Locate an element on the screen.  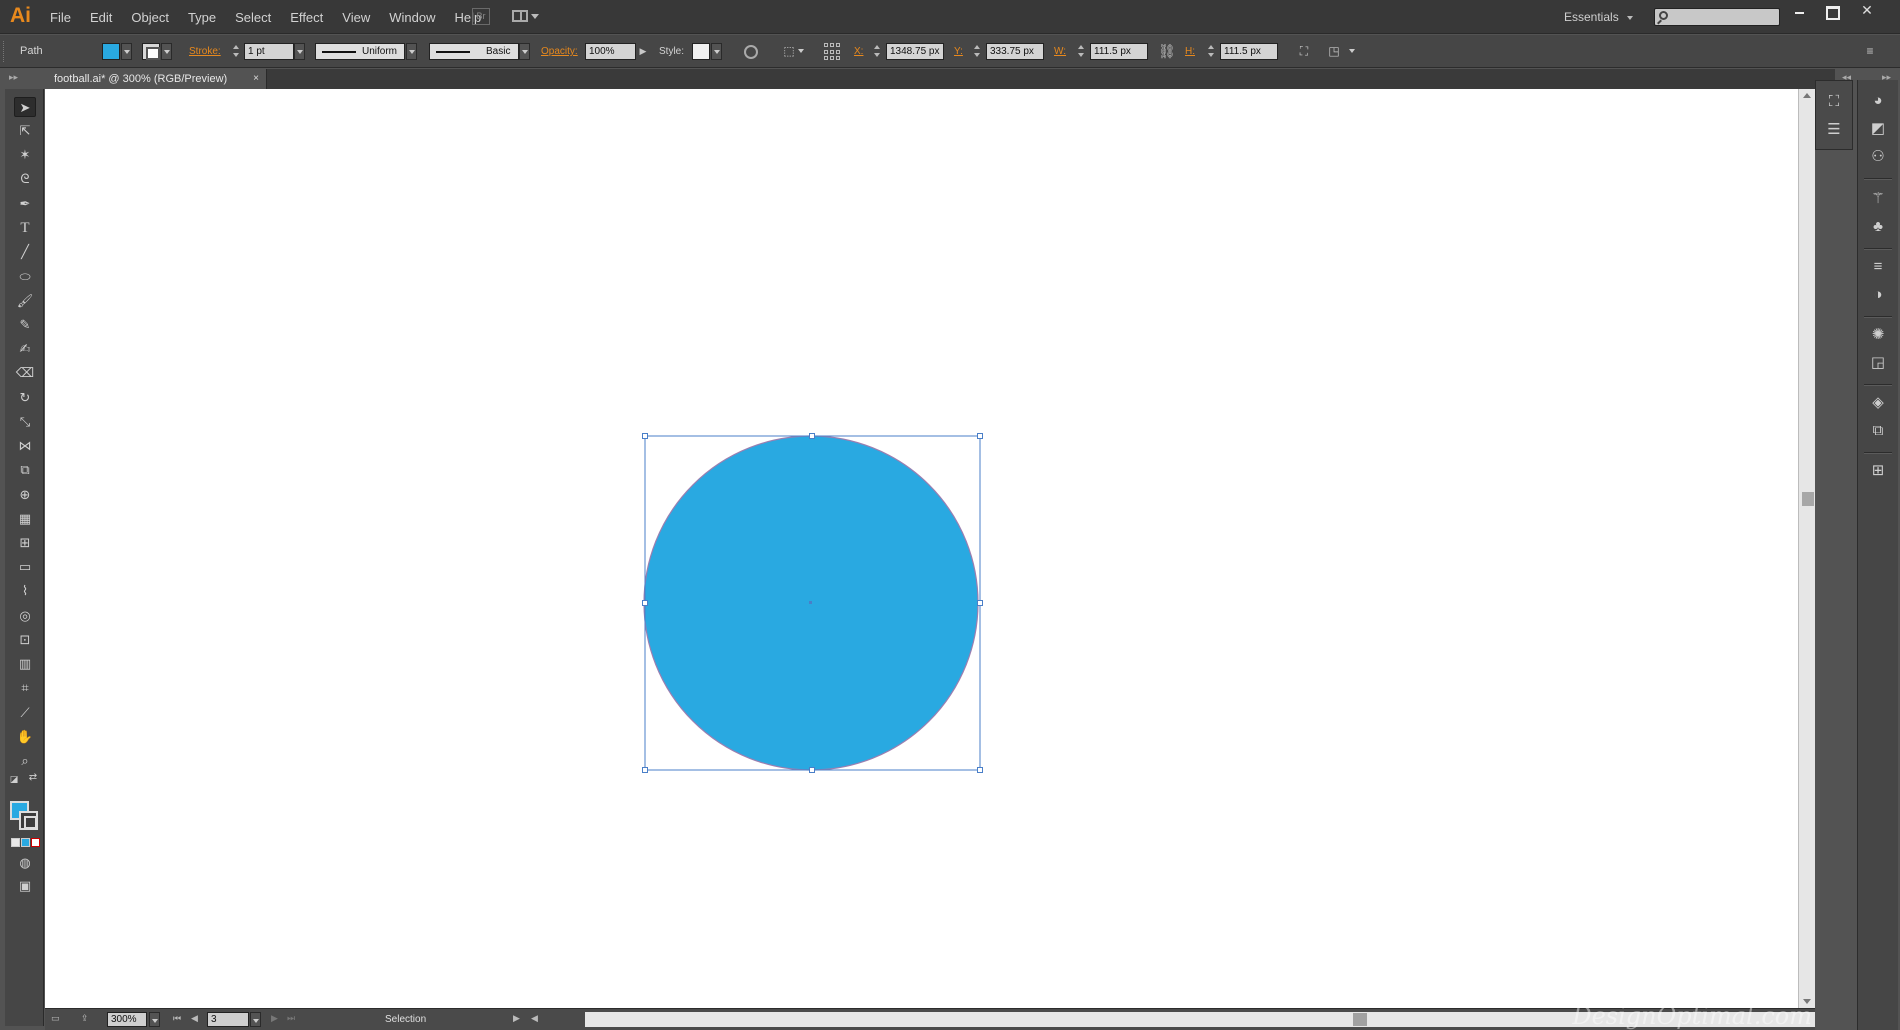
appearance-panel-icon: ✺ is located at coordinates (1878, 335).